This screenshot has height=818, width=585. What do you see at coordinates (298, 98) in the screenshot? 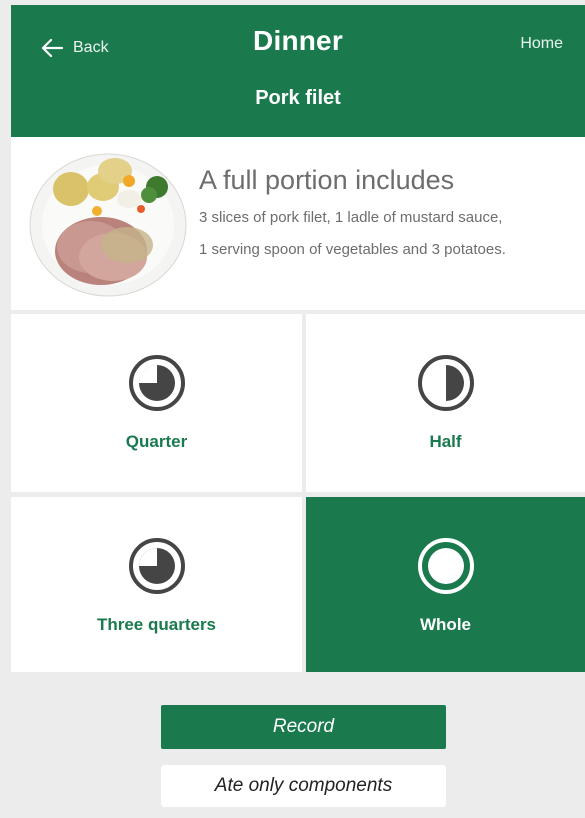
I see `dish-title: Pork filet` at bounding box center [298, 98].